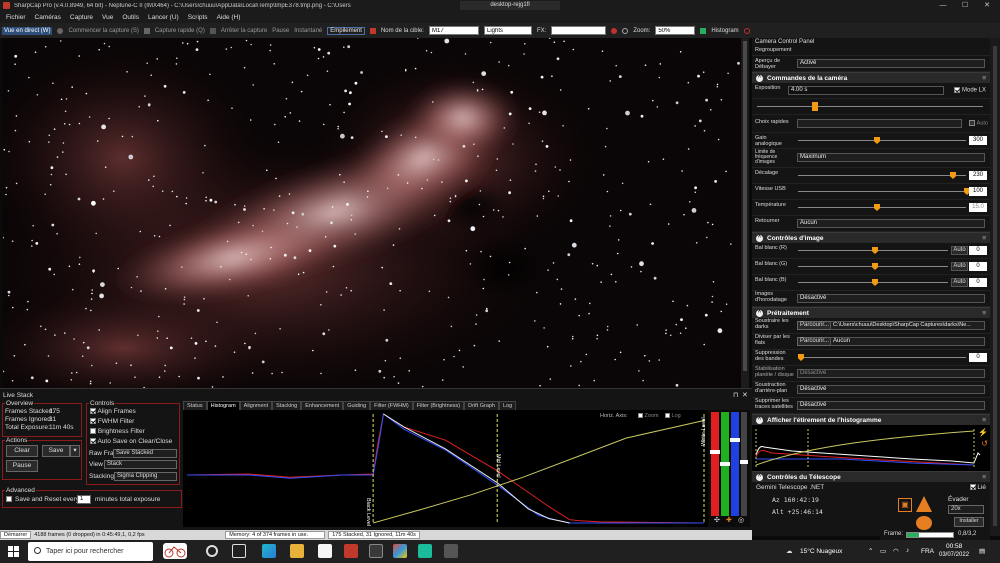  Describe the element at coordinates (953, 175) in the screenshot. I see `offset-slider-thumb` at that location.